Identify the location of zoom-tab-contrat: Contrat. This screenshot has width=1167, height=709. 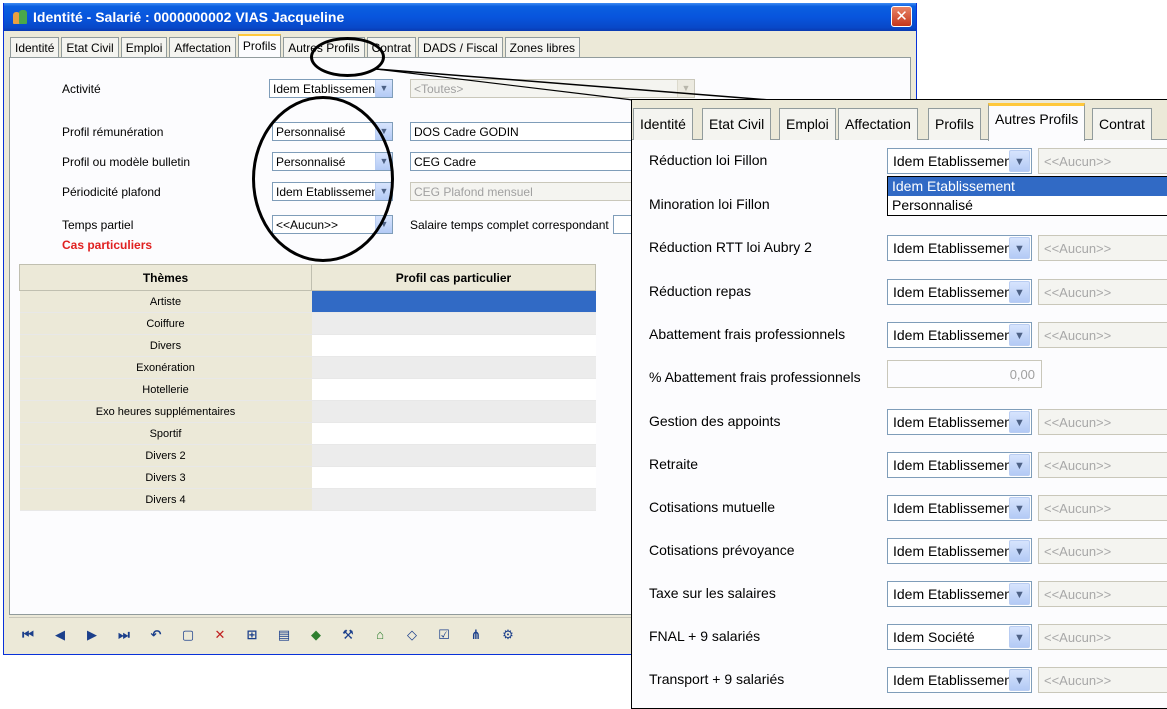
(1122, 124).